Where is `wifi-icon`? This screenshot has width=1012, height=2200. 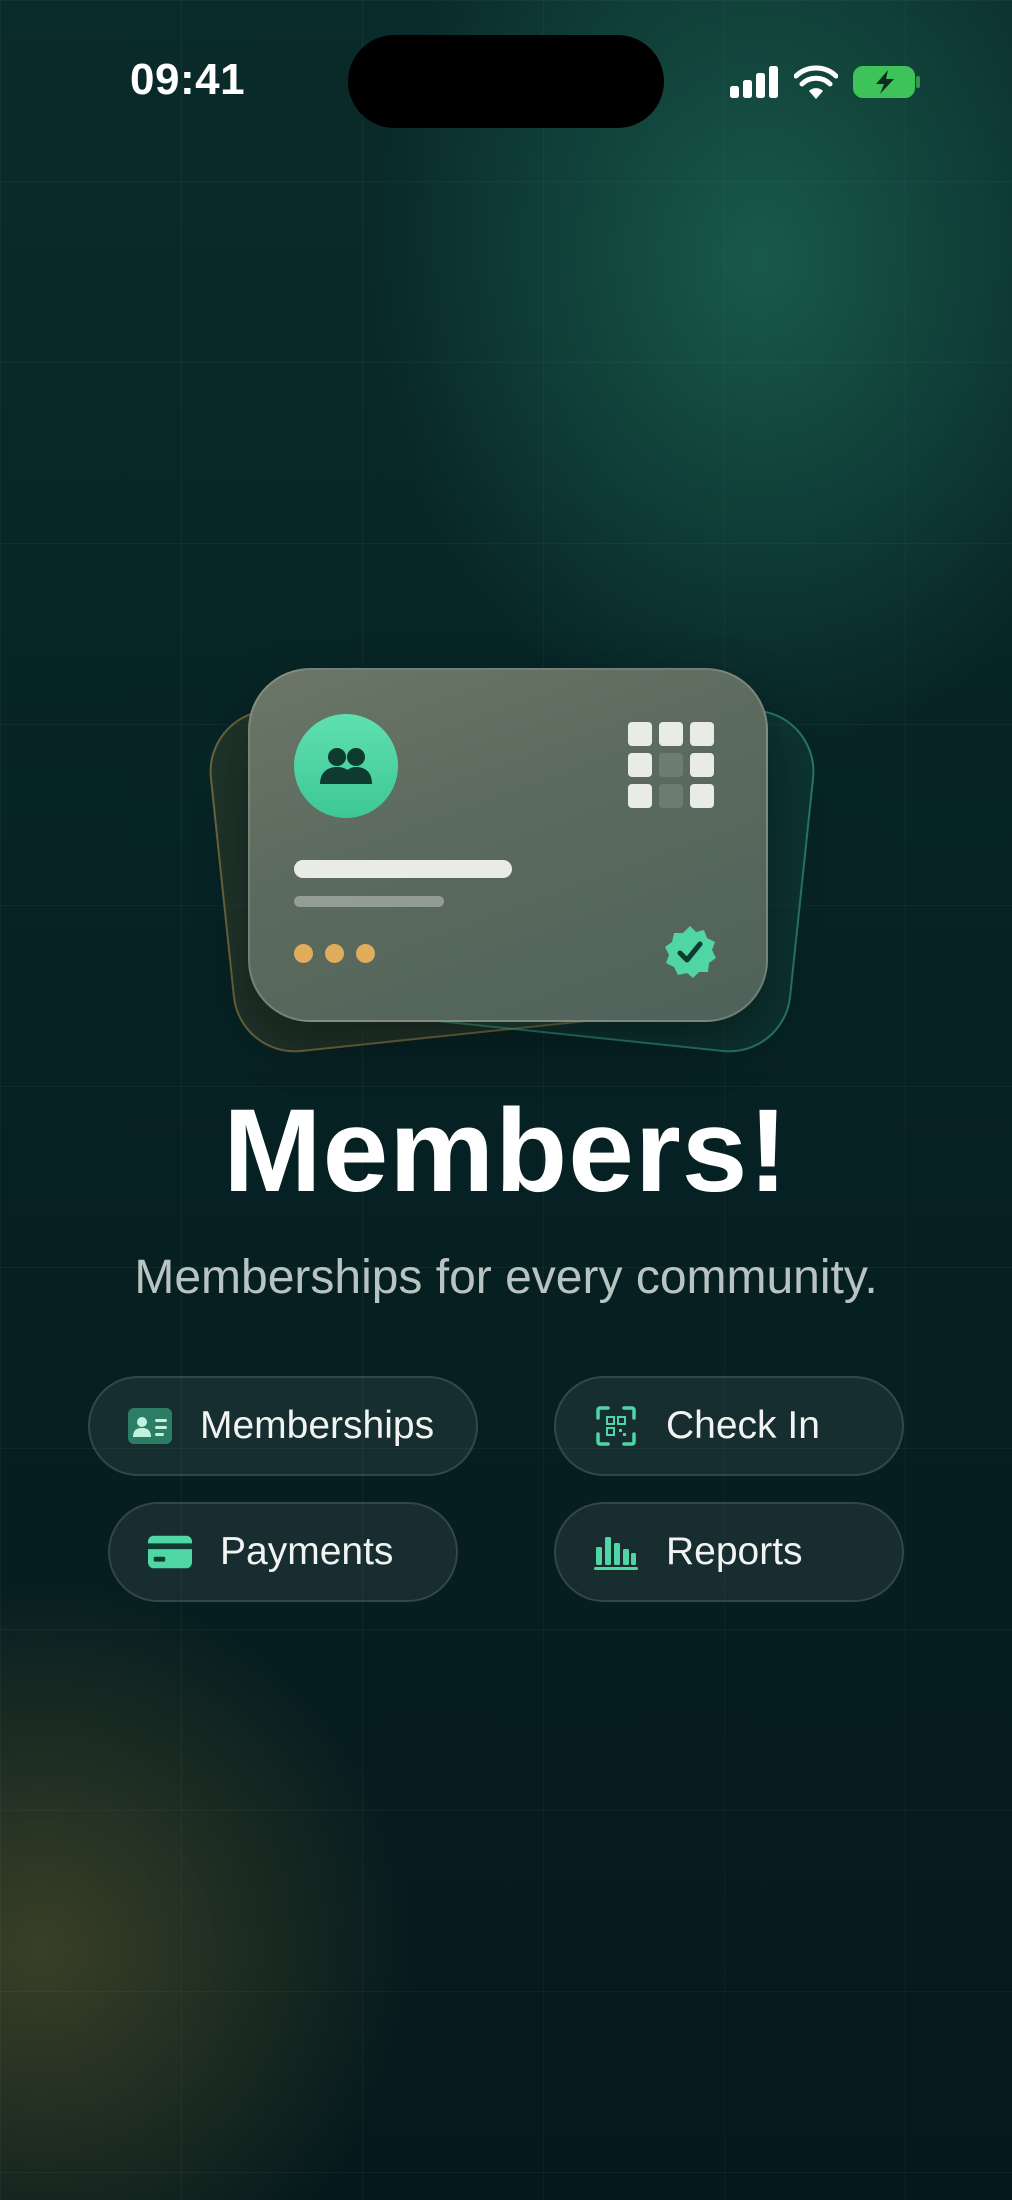 wifi-icon is located at coordinates (816, 82).